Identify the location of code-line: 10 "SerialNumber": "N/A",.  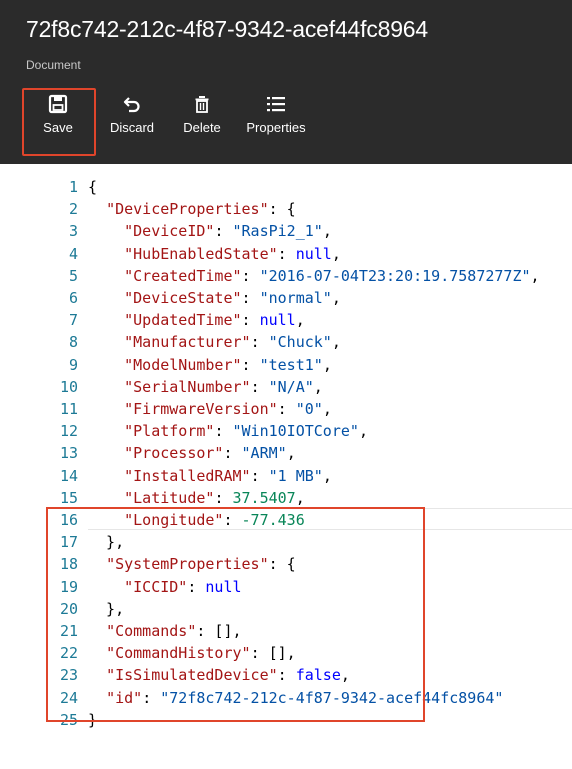
(286, 387).